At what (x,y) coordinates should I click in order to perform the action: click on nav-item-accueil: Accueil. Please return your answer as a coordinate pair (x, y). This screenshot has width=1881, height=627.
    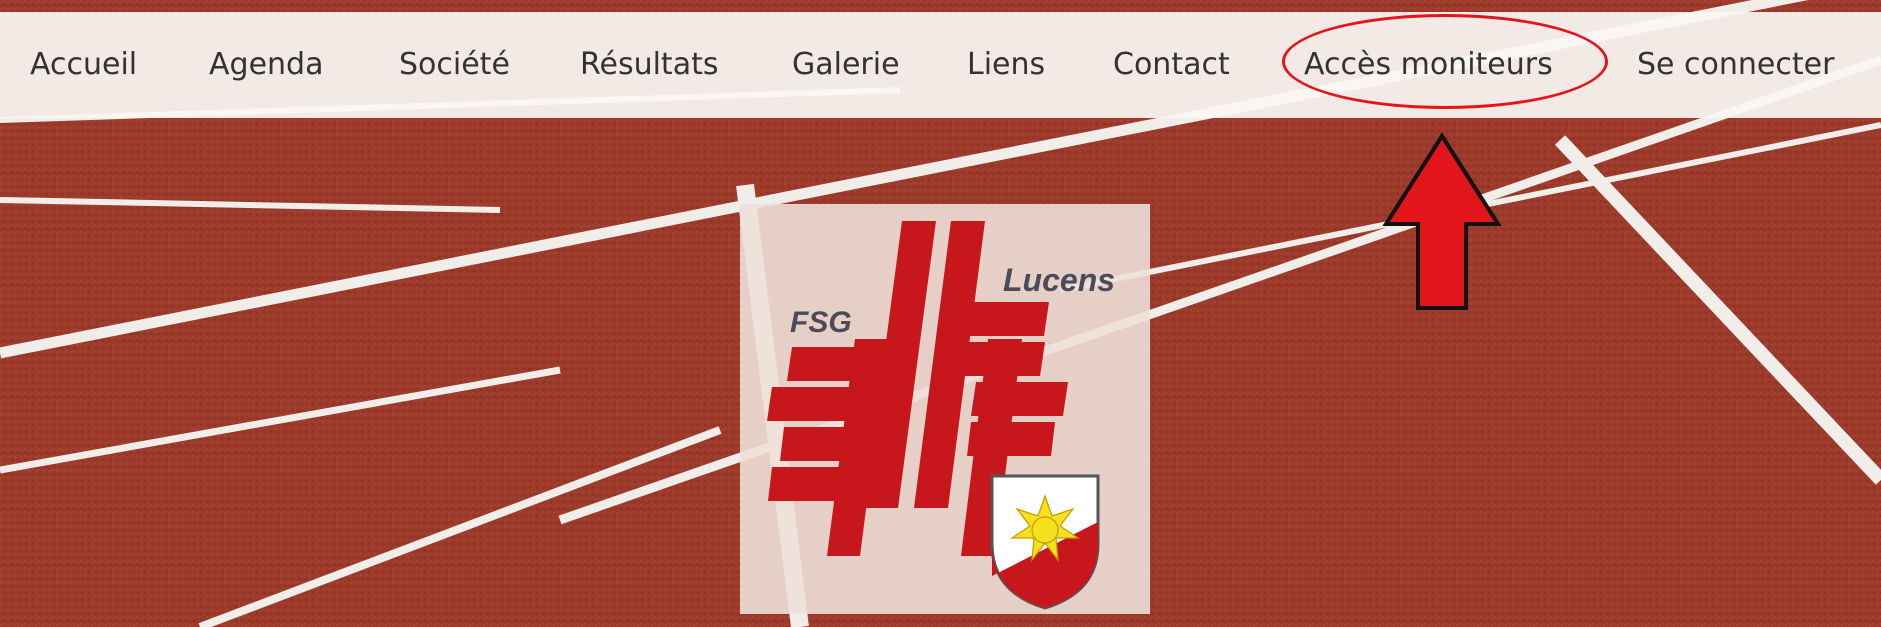
    Looking at the image, I should click on (83, 65).